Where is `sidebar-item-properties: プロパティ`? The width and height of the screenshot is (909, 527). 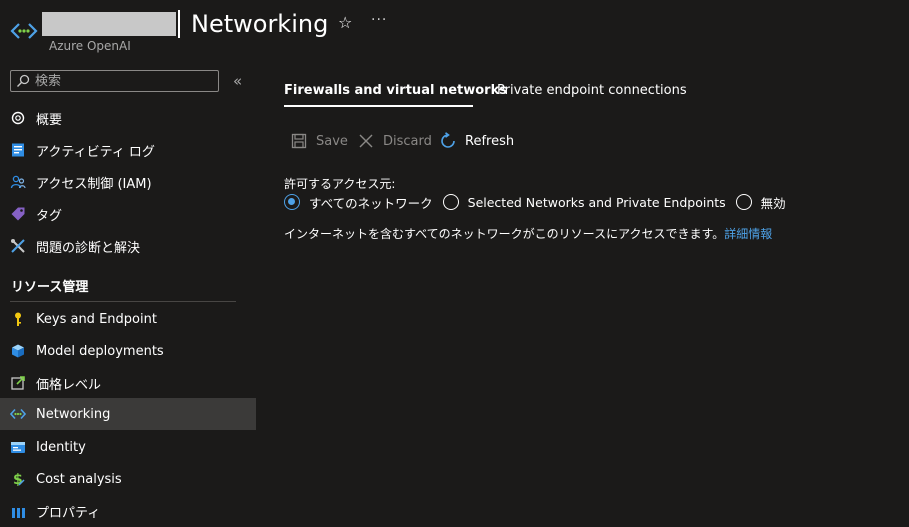
sidebar-item-properties: プロパティ is located at coordinates (128, 511).